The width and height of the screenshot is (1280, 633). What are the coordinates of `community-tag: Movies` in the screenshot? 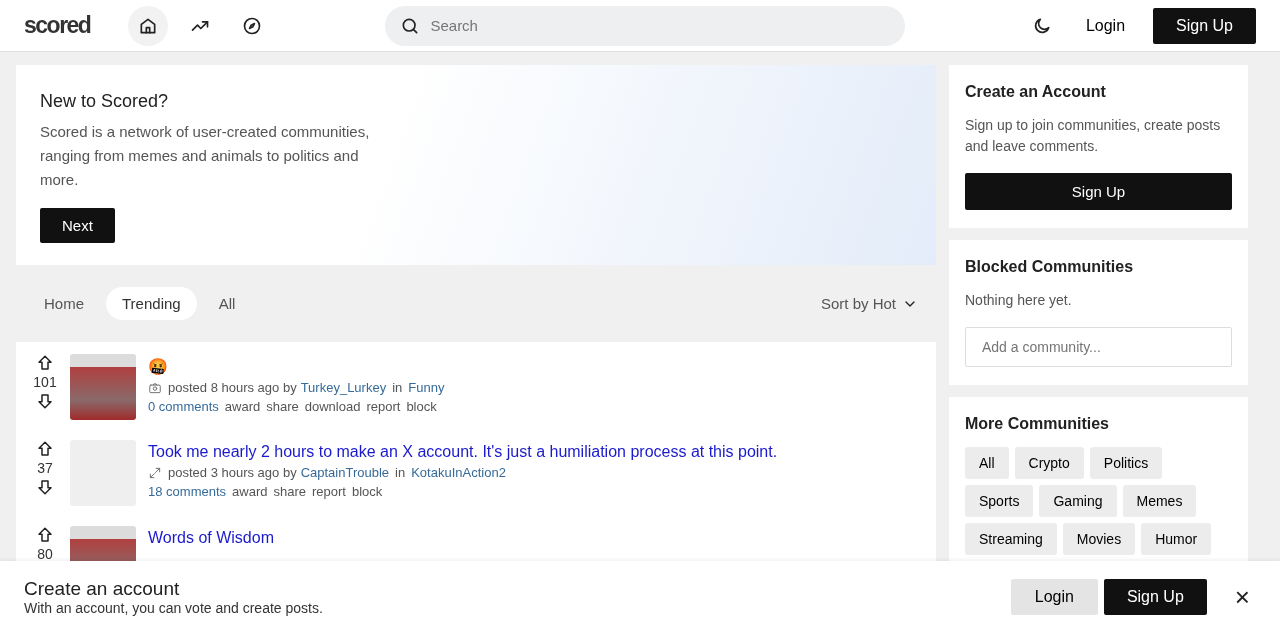 It's located at (1099, 539).